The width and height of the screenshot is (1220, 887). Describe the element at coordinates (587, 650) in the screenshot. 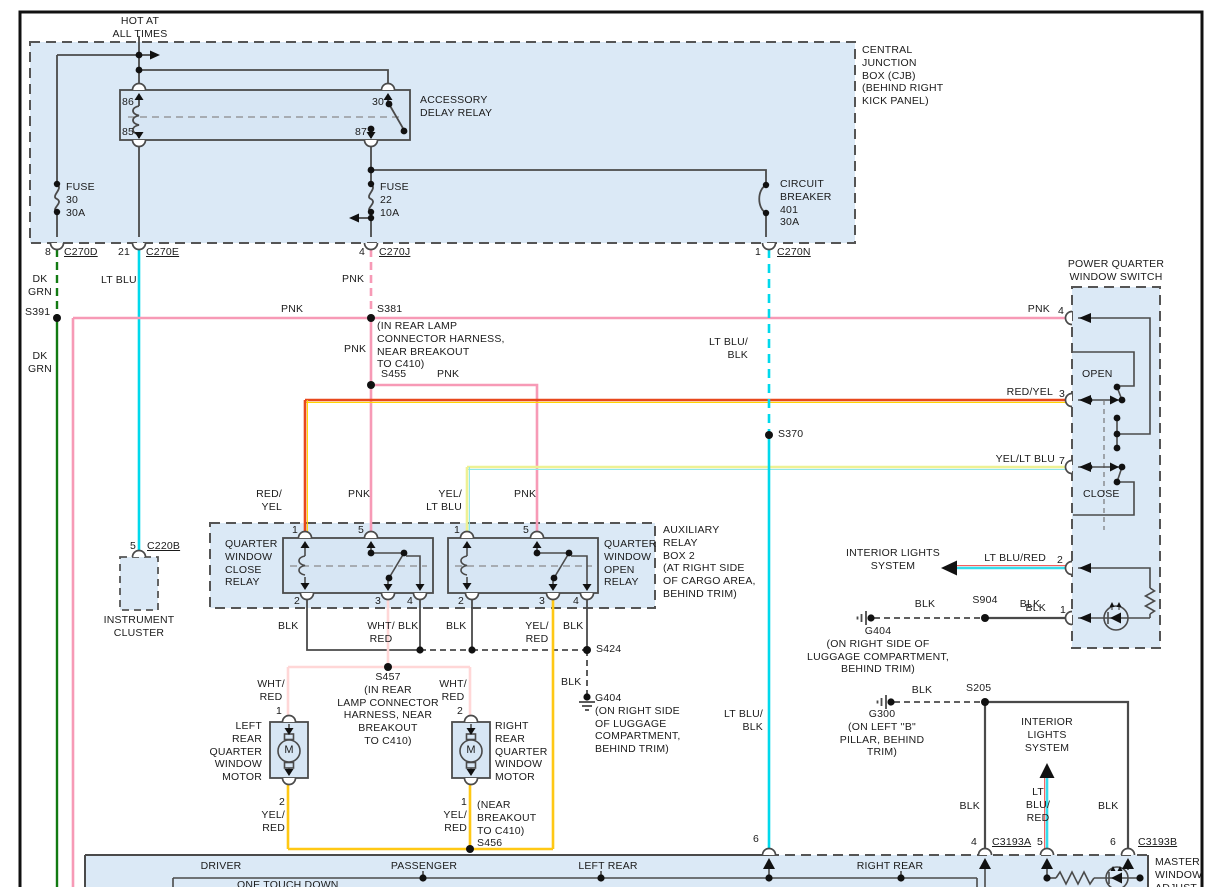

I see `splice-s424` at that location.